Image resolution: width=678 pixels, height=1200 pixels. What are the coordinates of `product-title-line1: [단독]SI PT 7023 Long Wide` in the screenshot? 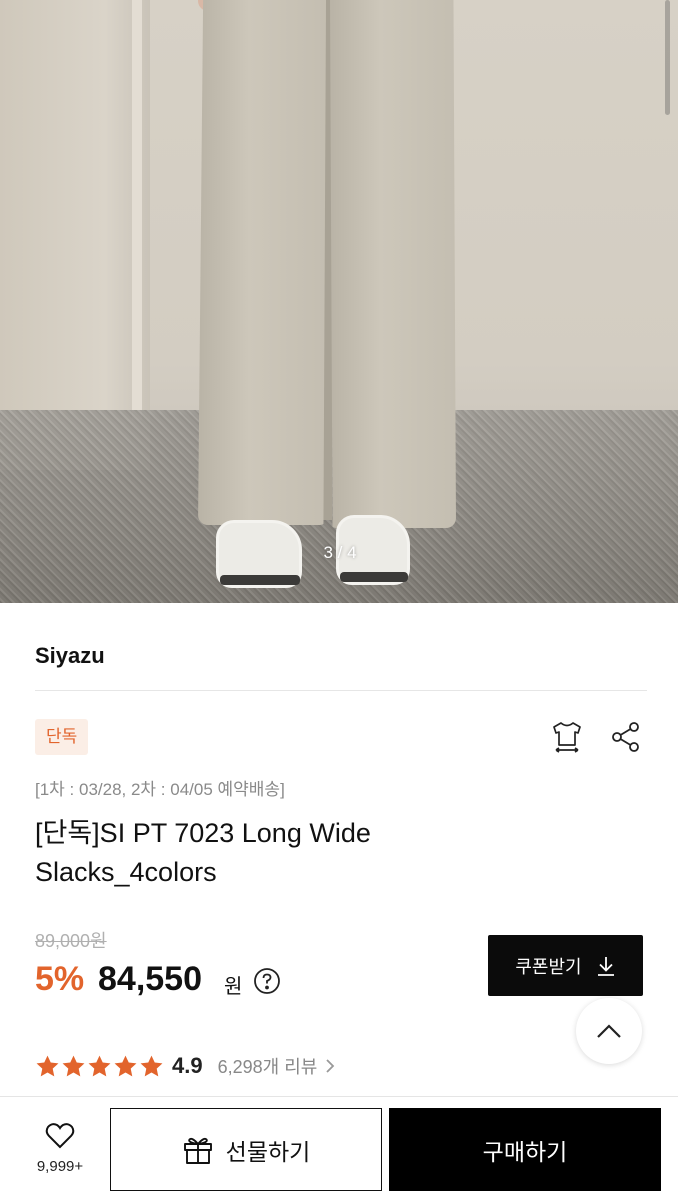 It's located at (203, 833).